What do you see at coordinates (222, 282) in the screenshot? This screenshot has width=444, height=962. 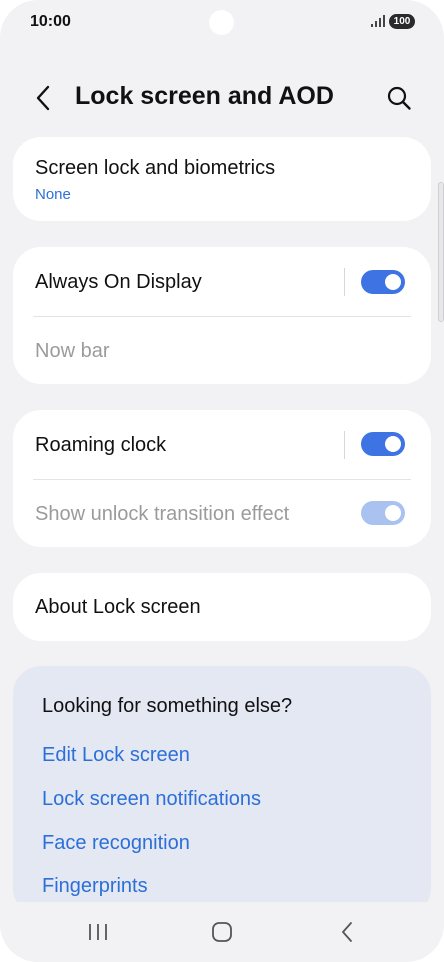 I see `aod-row: Always On Display` at bounding box center [222, 282].